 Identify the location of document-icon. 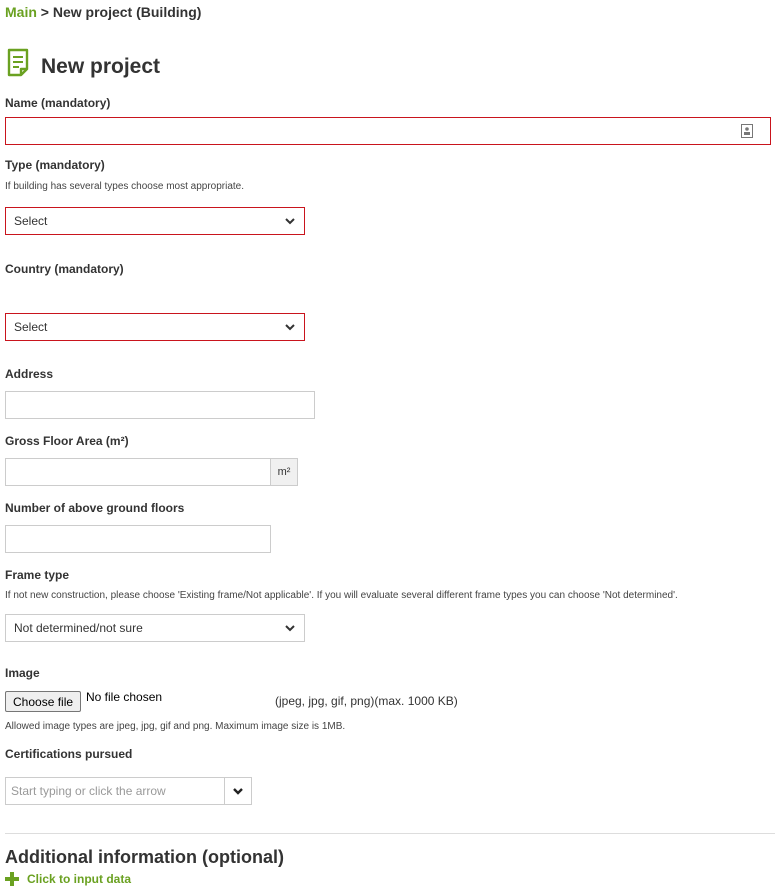
(18, 62).